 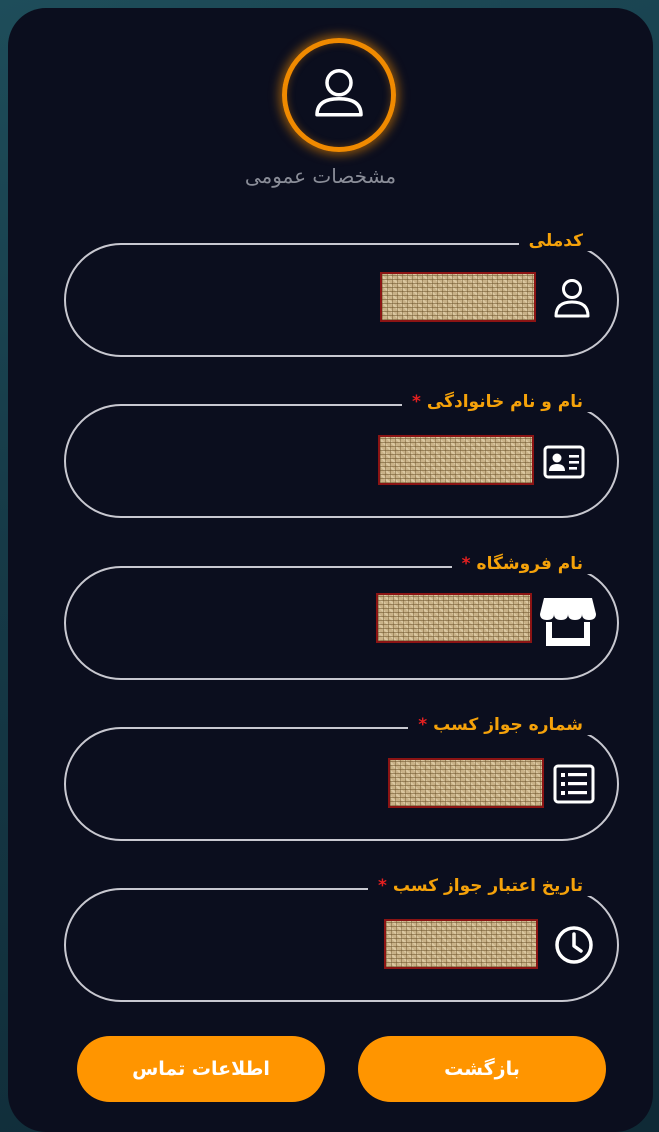 I want to click on field-label: تاریخ اعتبار جواز کسب, so click(x=487, y=886).